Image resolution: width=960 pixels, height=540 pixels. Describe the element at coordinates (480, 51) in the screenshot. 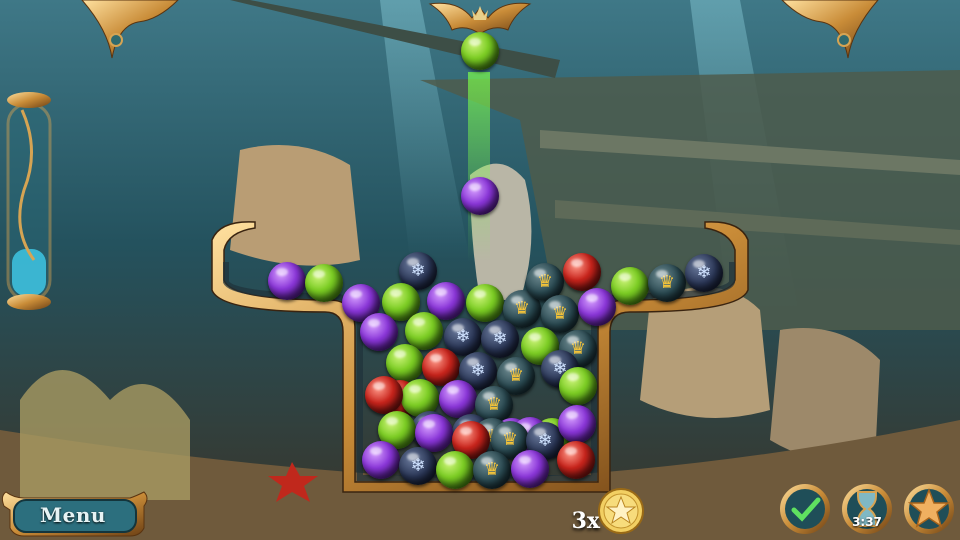

I see `next-ball-green` at that location.